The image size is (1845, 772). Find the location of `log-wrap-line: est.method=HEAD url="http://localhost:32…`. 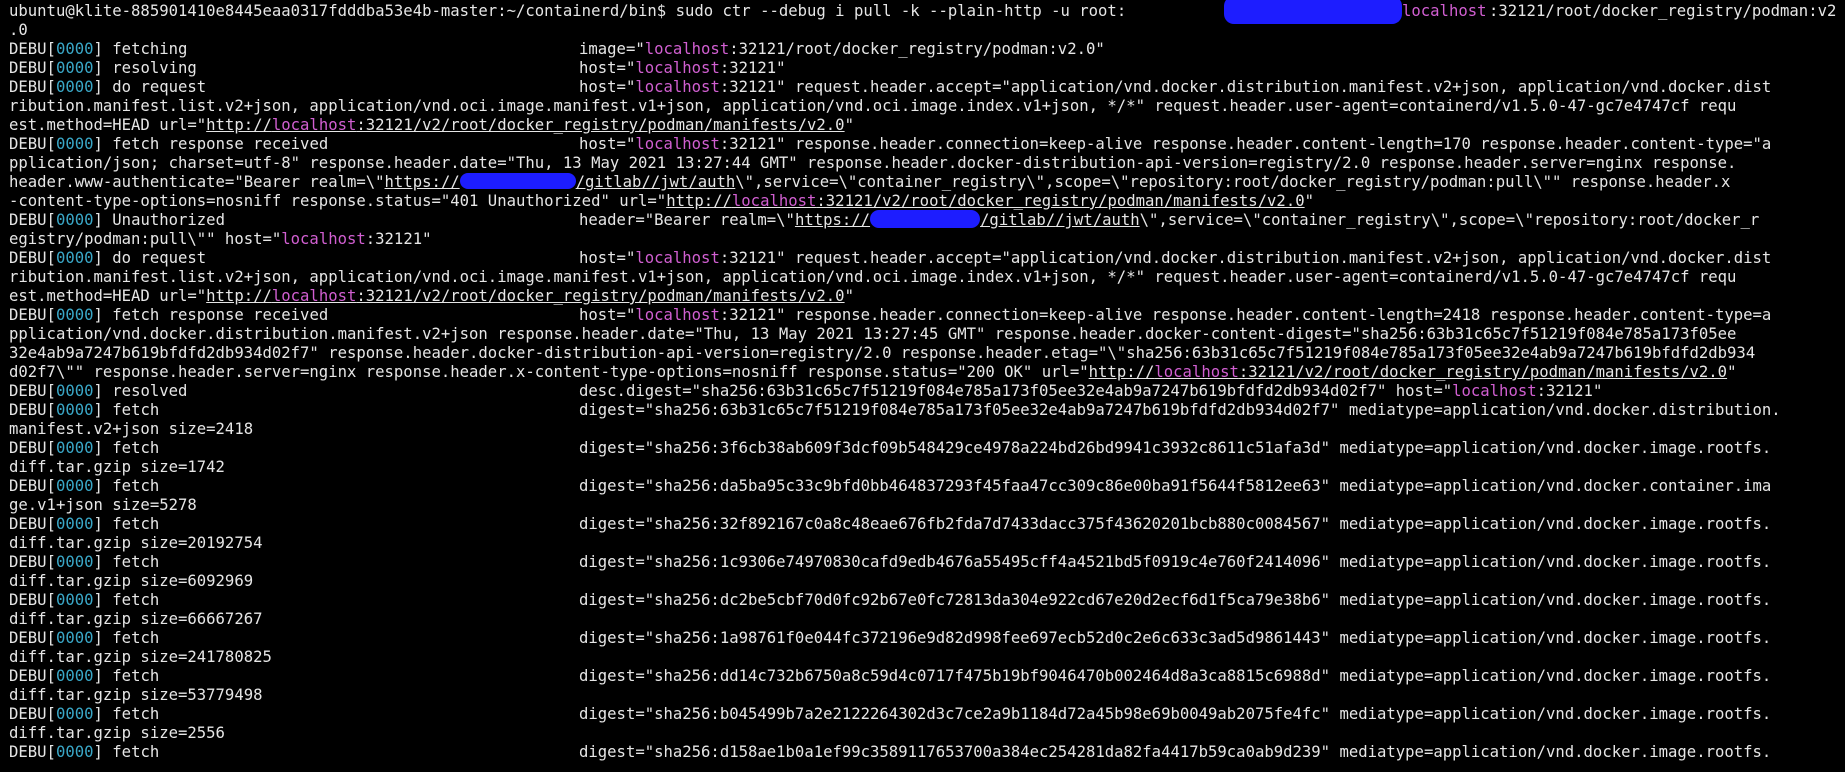

log-wrap-line: est.method=HEAD url="http://localhost:32… is located at coordinates (927, 125).